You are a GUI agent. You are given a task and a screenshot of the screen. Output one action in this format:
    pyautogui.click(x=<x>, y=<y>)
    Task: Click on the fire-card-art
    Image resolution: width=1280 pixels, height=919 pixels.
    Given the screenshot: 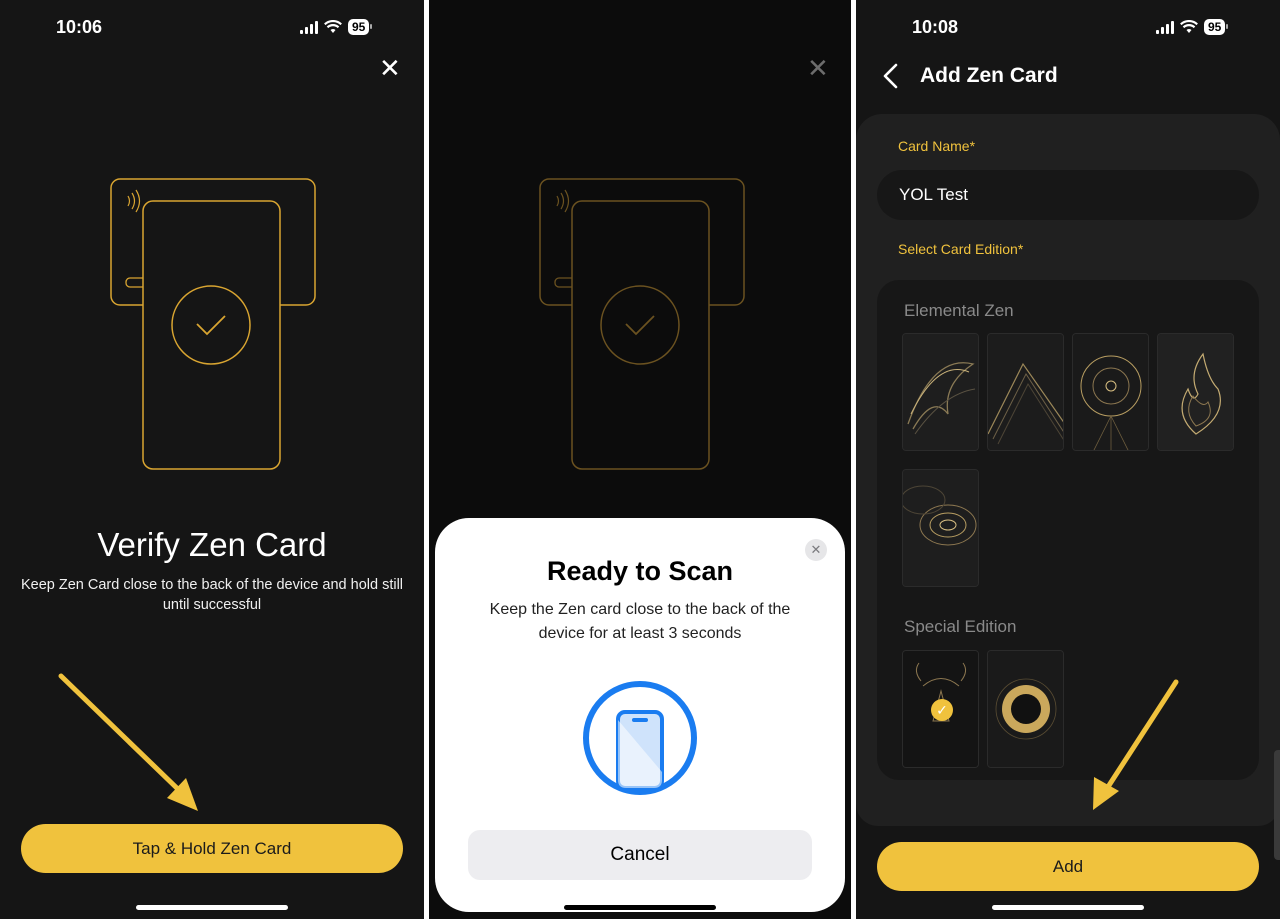 What is the action you would take?
    pyautogui.click(x=1195, y=392)
    